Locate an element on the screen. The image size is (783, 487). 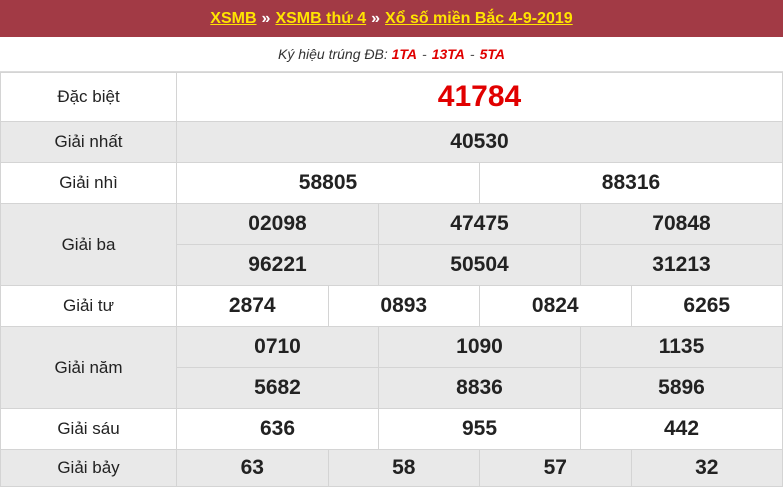
prize-label: Đặc biệt is located at coordinates (88, 97).